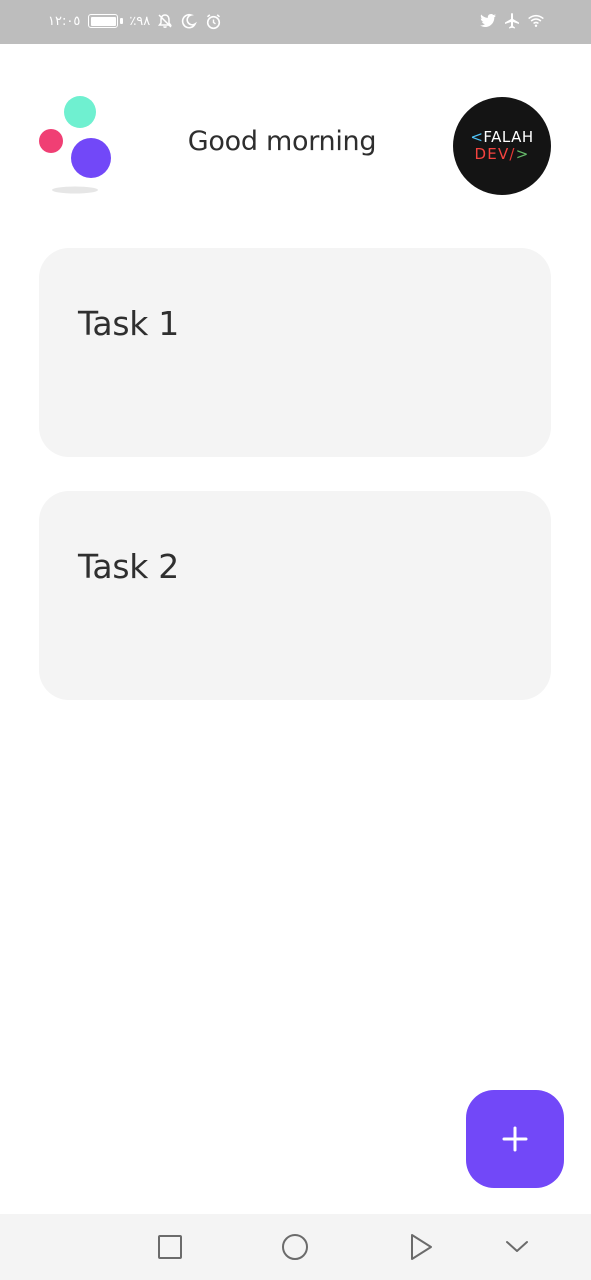  What do you see at coordinates (295, 595) in the screenshot?
I see `task-card: Task 2` at bounding box center [295, 595].